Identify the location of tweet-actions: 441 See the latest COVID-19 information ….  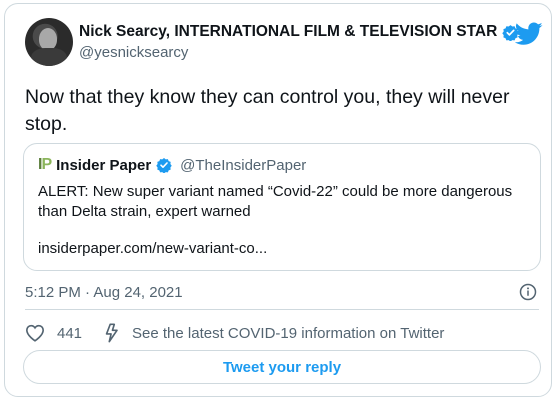
(234, 333).